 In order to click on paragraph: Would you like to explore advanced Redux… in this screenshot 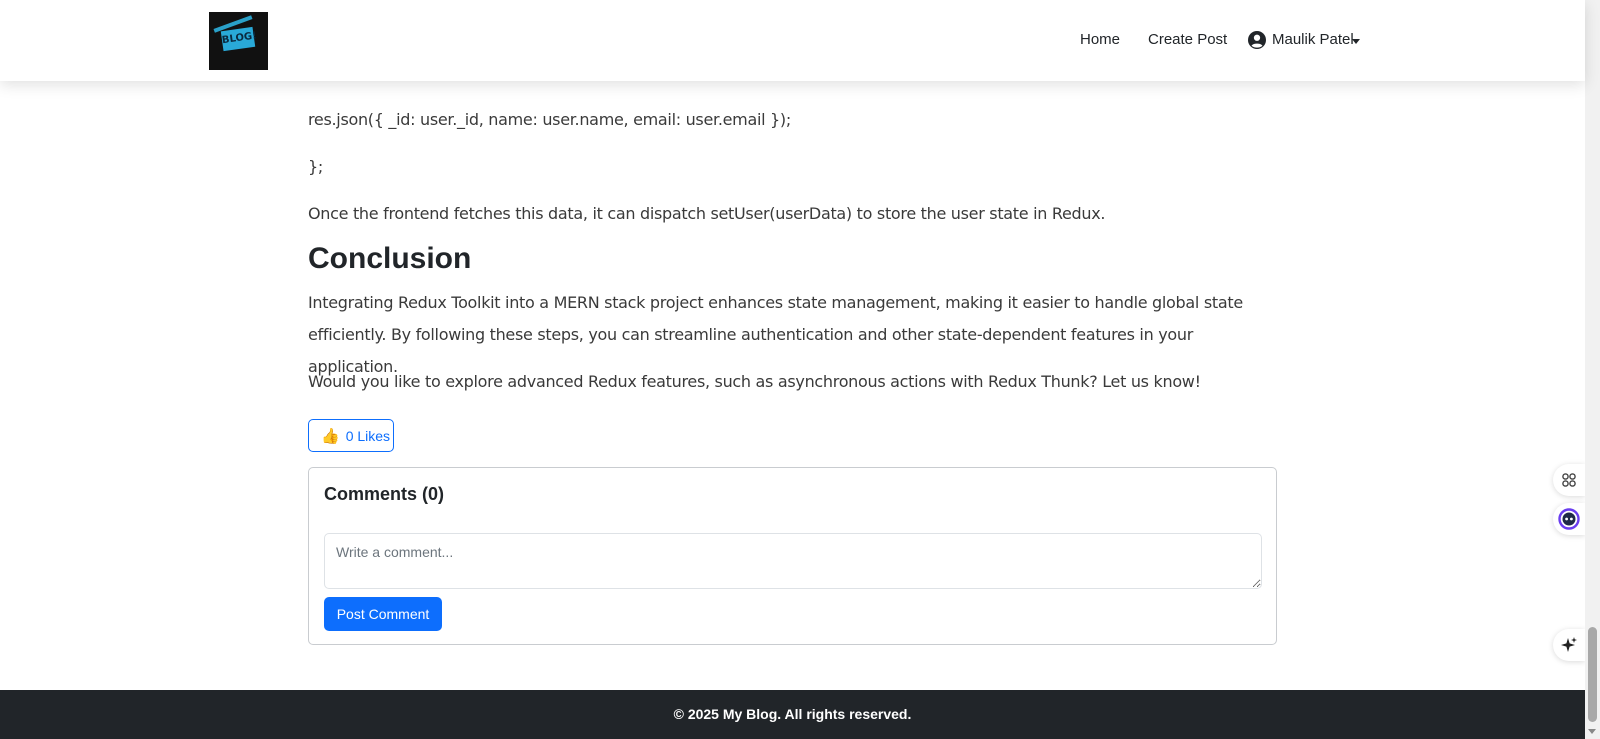, I will do `click(754, 381)`.